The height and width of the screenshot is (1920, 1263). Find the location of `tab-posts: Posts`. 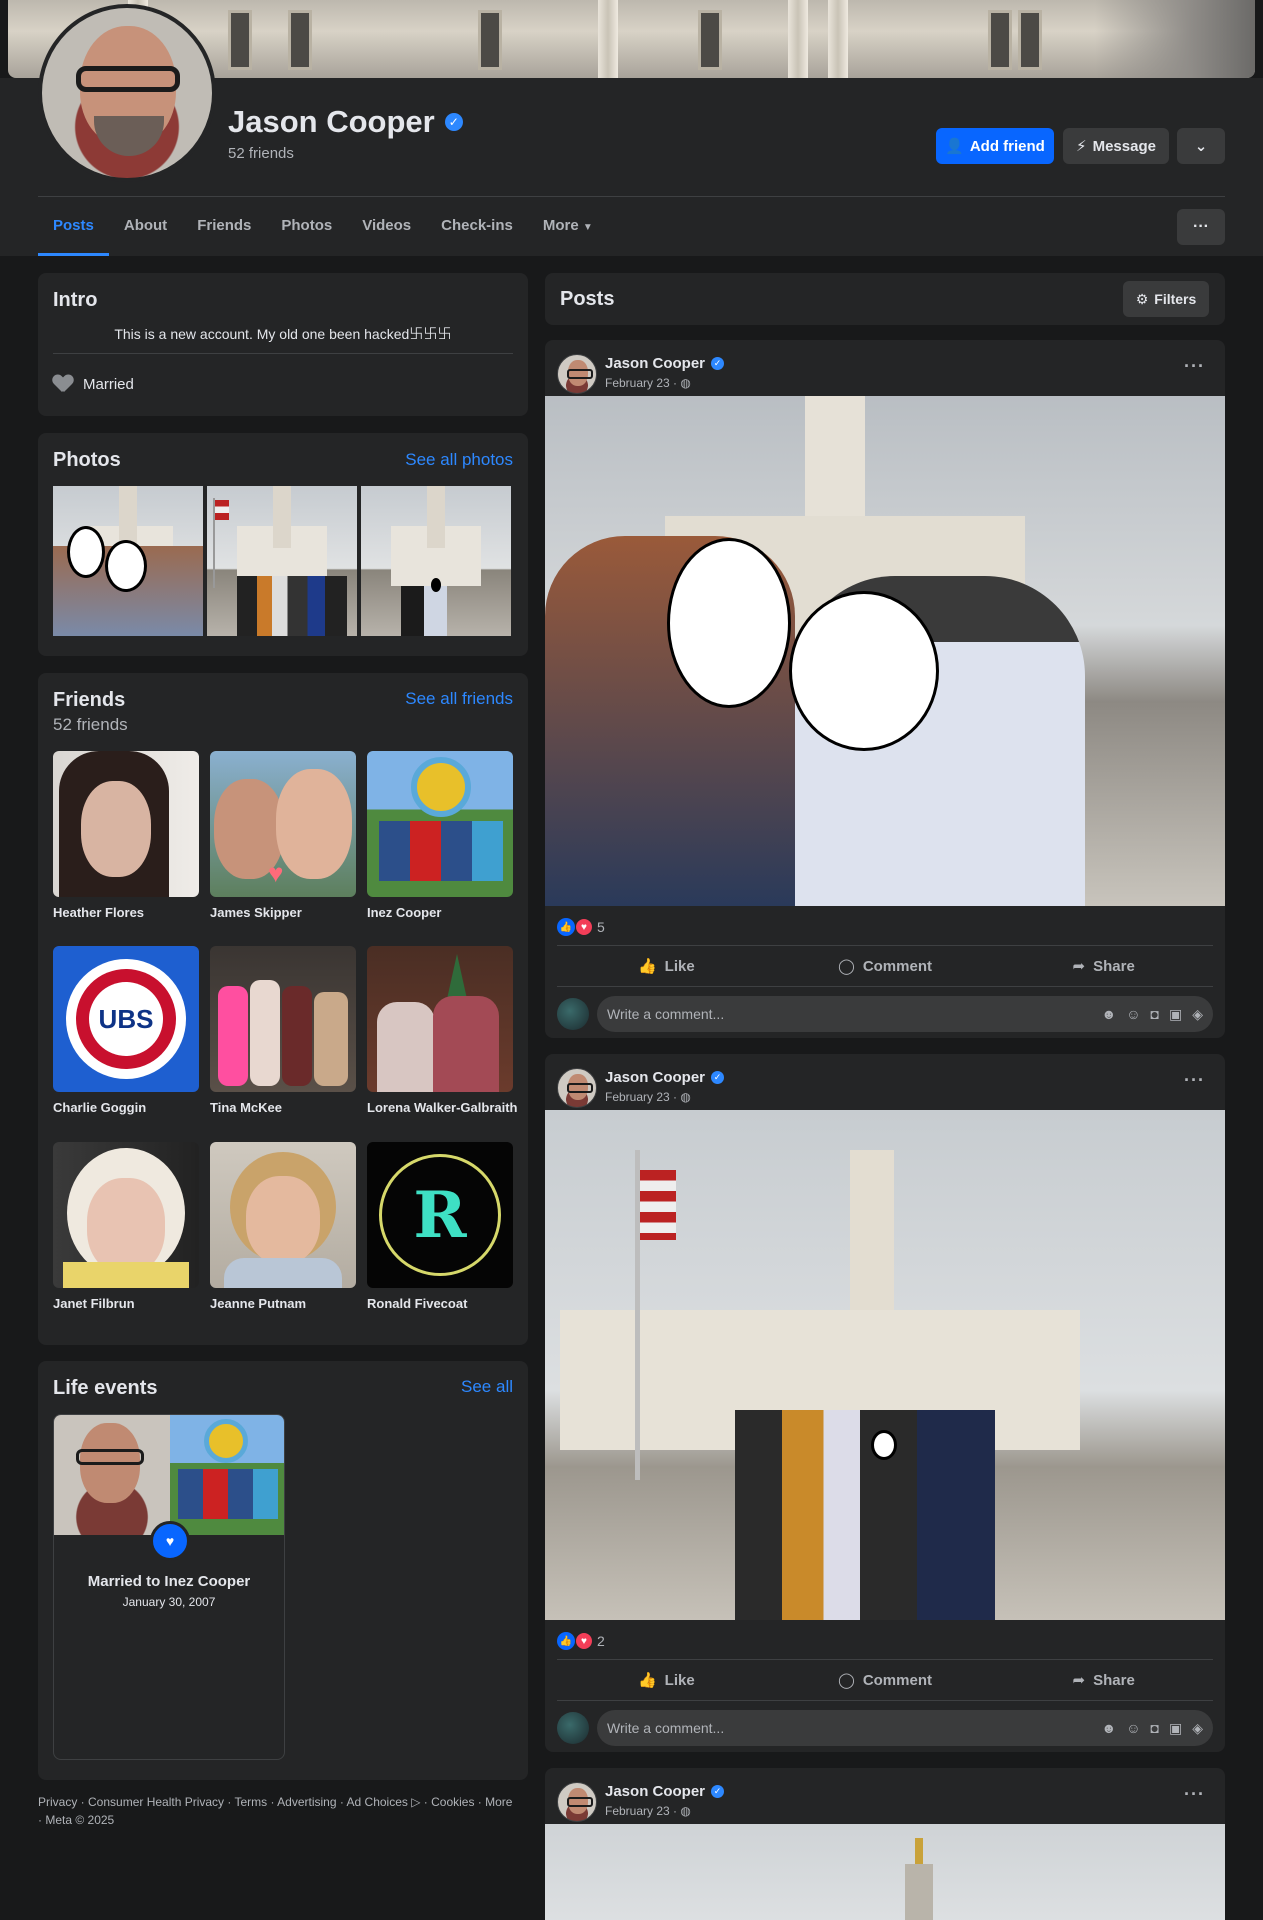

tab-posts: Posts is located at coordinates (73, 227).